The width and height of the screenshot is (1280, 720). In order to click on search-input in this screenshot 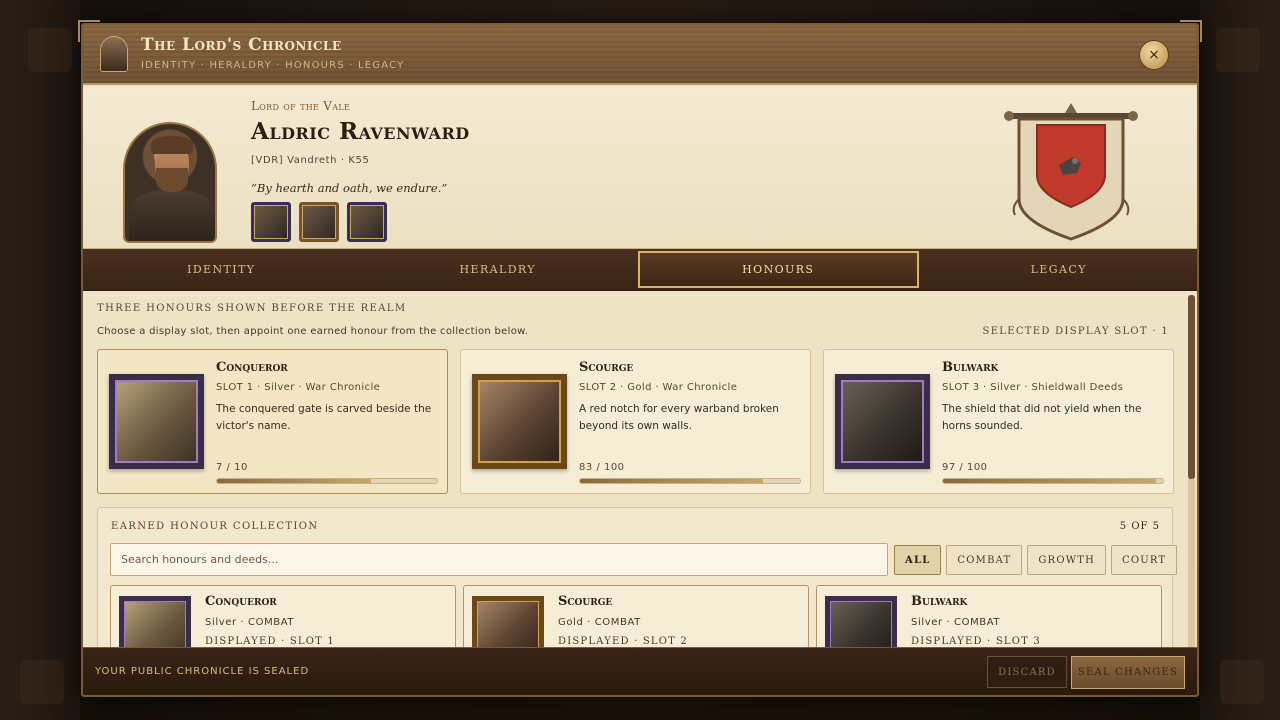, I will do `click(499, 559)`.